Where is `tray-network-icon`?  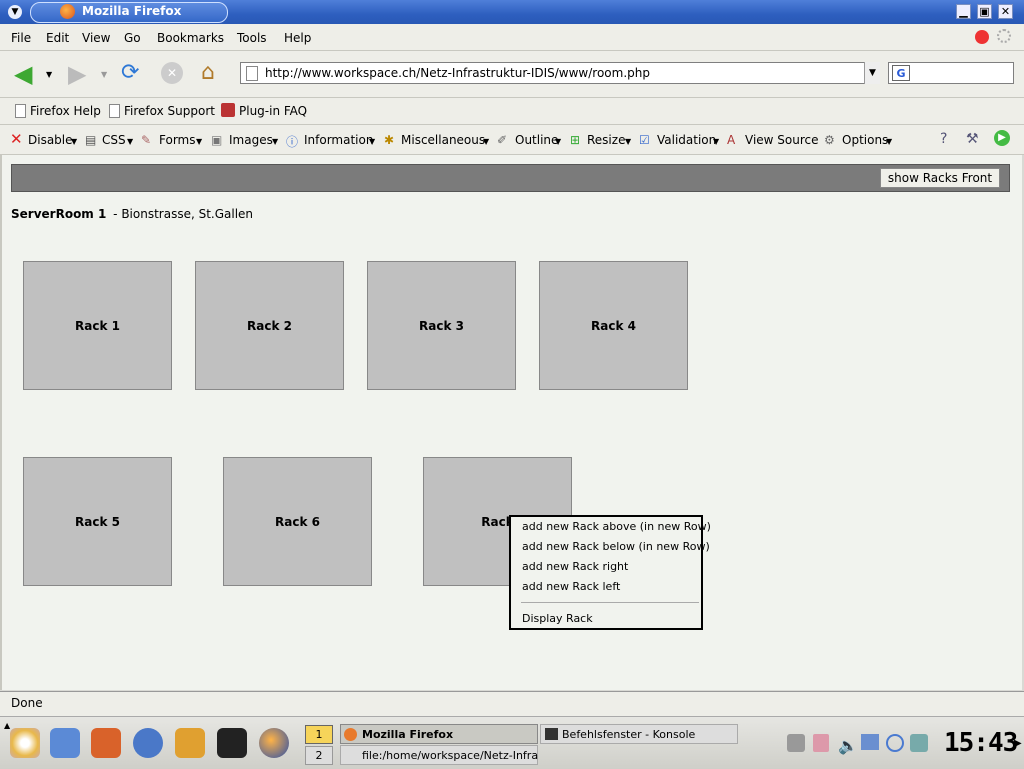 tray-network-icon is located at coordinates (796, 743).